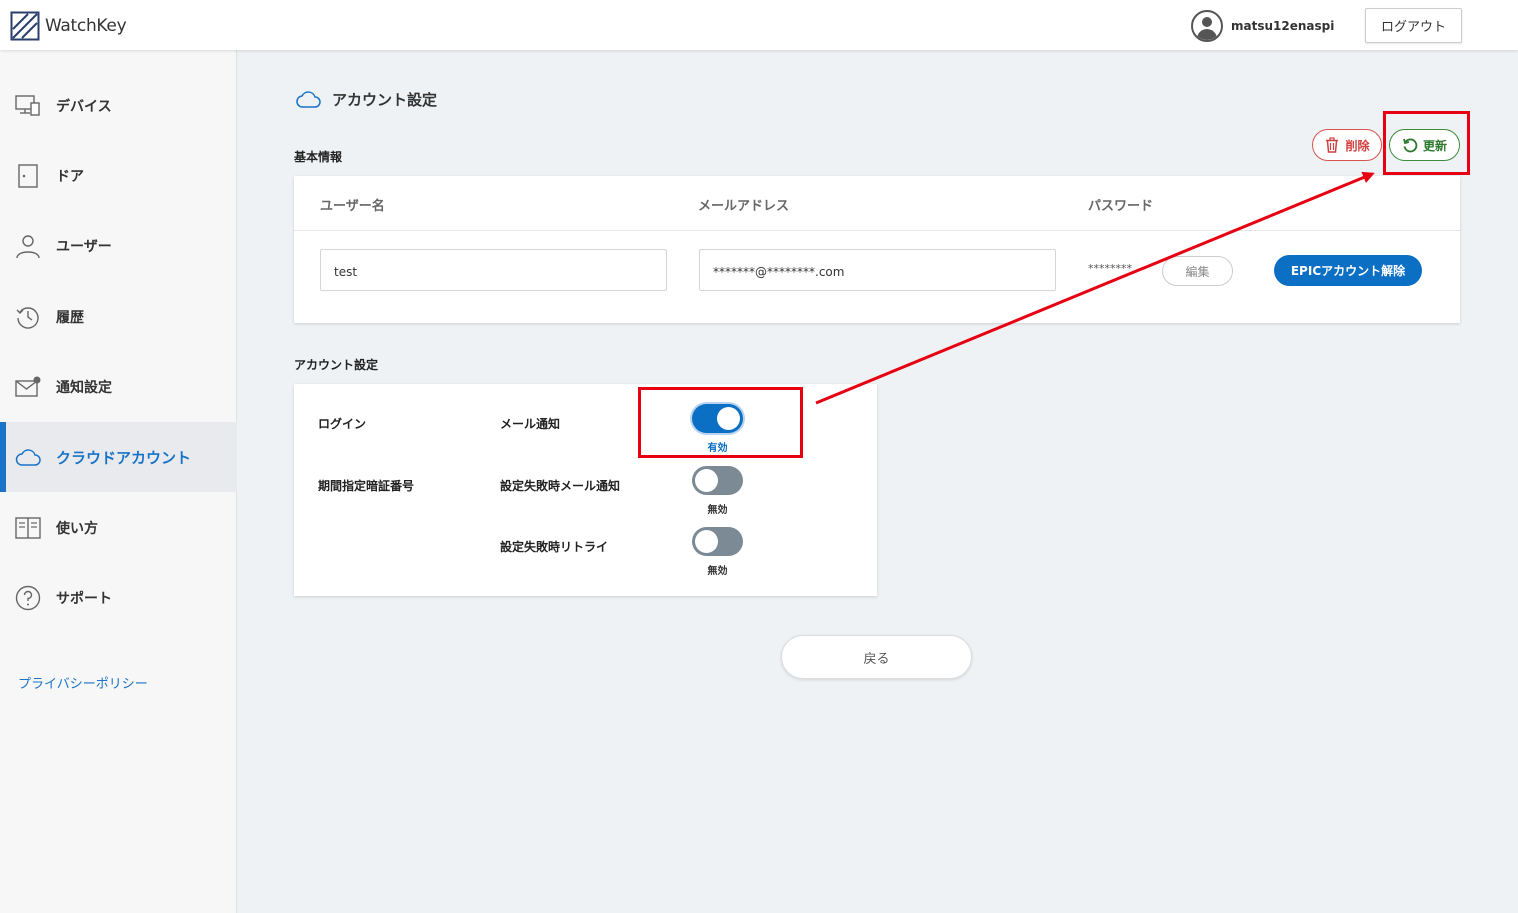 The width and height of the screenshot is (1518, 913). Describe the element at coordinates (744, 206) in the screenshot. I see `column-header-email: メールアドレス` at that location.